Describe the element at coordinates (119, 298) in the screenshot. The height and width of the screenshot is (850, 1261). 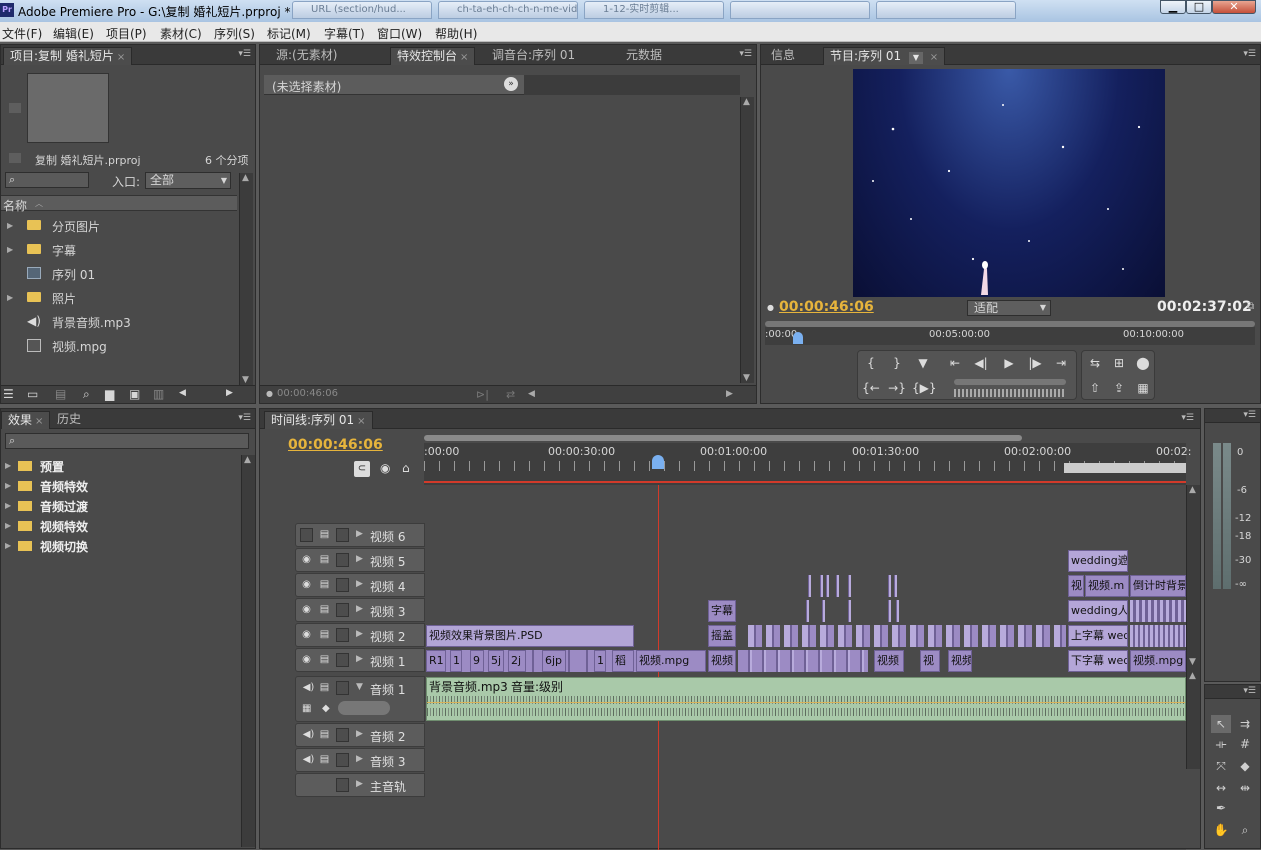
I see `project-item-folder: ▶ 照片` at that location.